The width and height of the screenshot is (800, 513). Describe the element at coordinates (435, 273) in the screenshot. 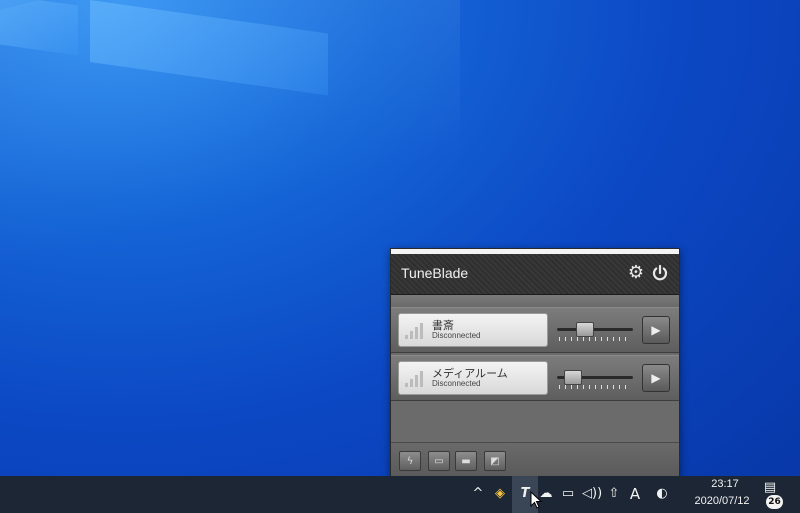

I see `app-title: TuneBlade` at that location.